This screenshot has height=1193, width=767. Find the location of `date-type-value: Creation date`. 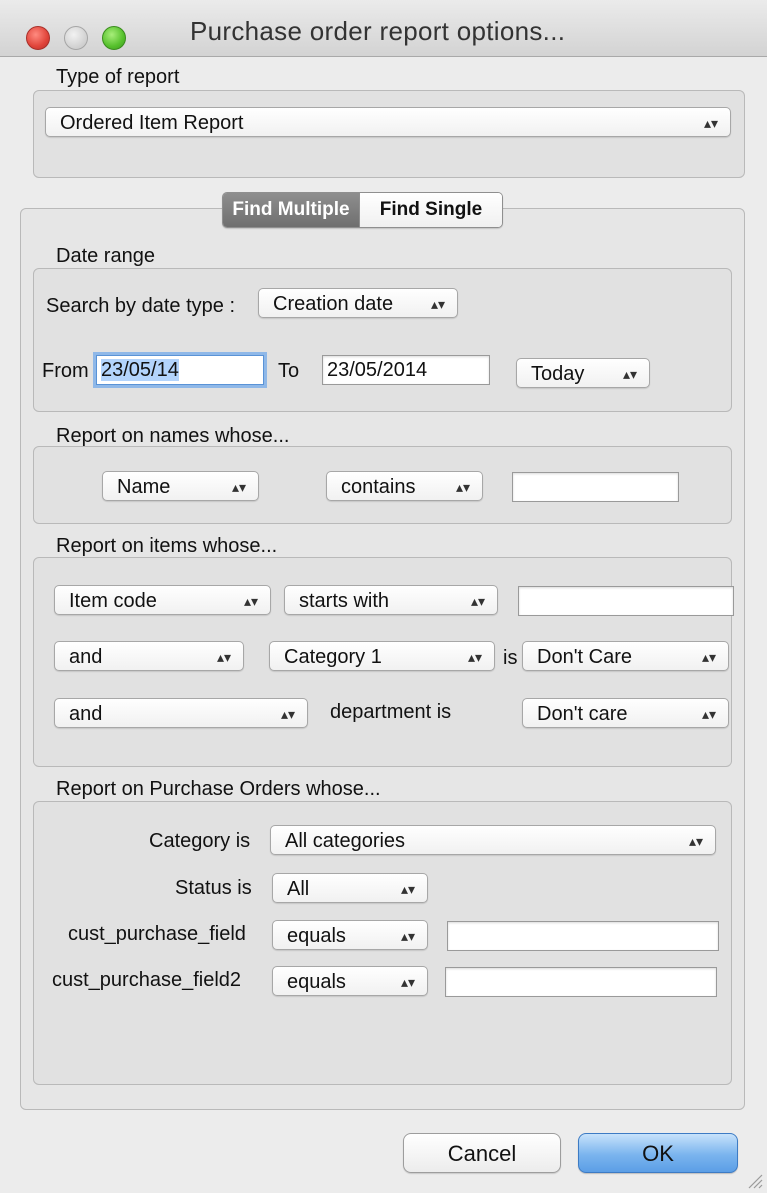

date-type-value: Creation date is located at coordinates (333, 304).